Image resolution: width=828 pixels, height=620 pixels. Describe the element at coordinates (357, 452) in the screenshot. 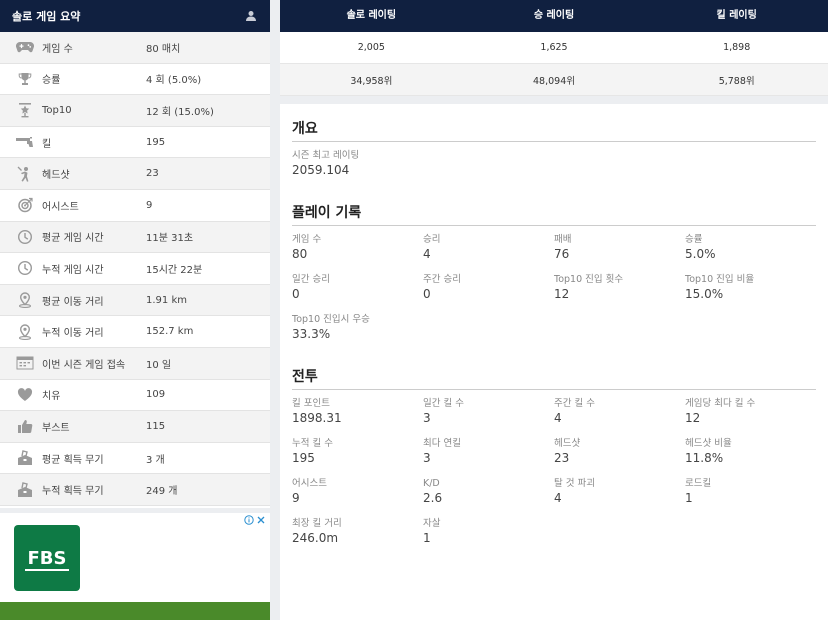

I see `stat-cell: 누적 킬 수 195` at that location.